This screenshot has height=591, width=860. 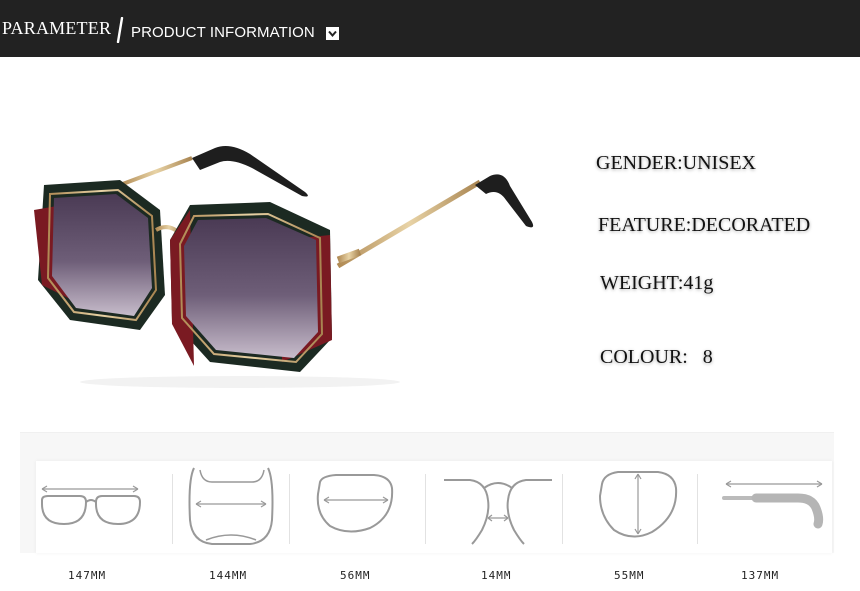 I want to click on temple-width-icon, so click(x=231, y=506).